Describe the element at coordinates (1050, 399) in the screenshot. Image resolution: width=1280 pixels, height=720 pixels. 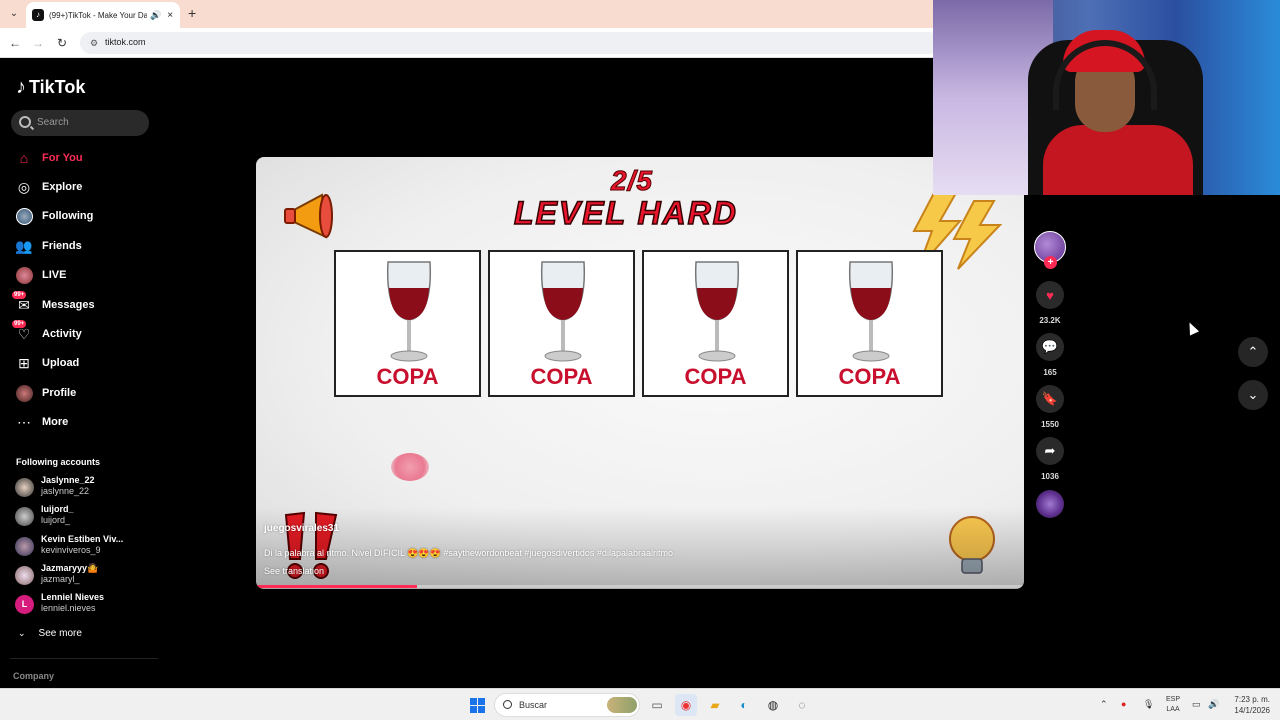
I see `save-button: 🔖` at that location.